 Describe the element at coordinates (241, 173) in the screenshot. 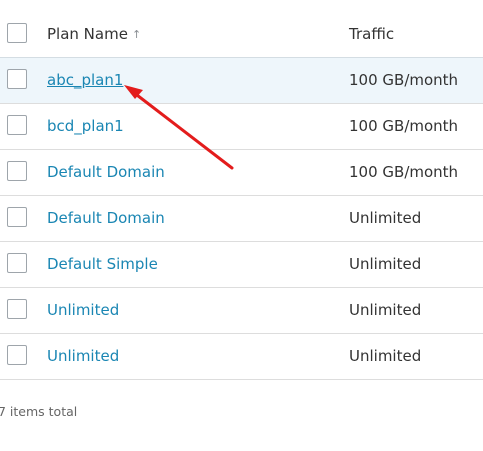

I see `table-row: Default Domain 100 GB/month` at that location.